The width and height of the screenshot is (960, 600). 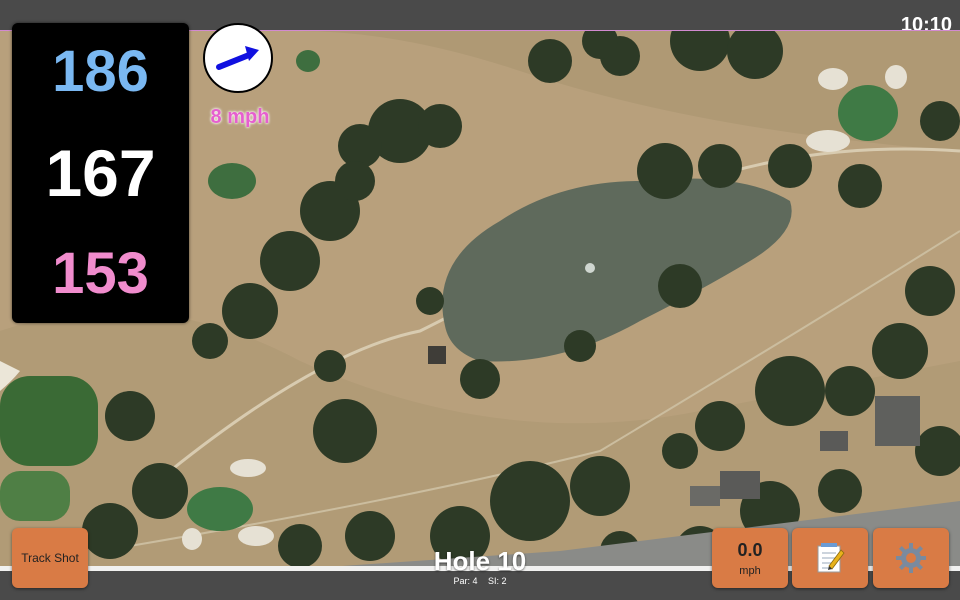 I want to click on distance-center: 167, so click(x=100, y=172).